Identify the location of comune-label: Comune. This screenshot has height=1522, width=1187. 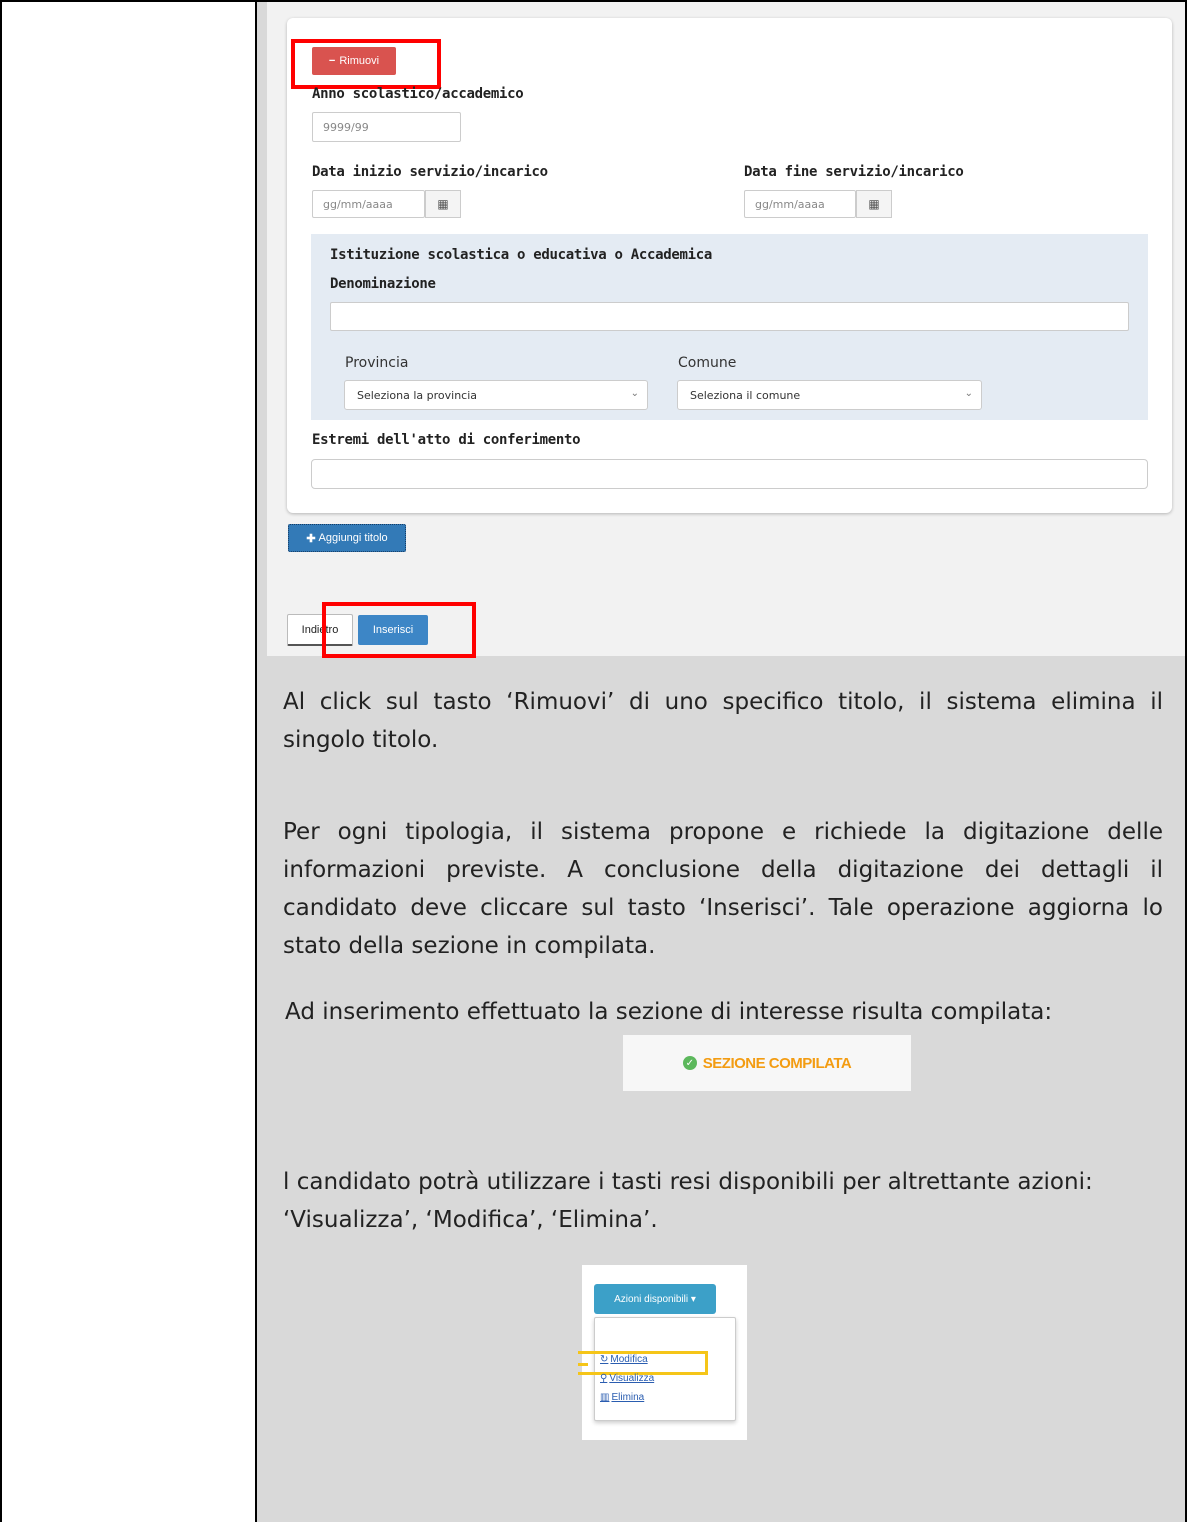
(707, 363).